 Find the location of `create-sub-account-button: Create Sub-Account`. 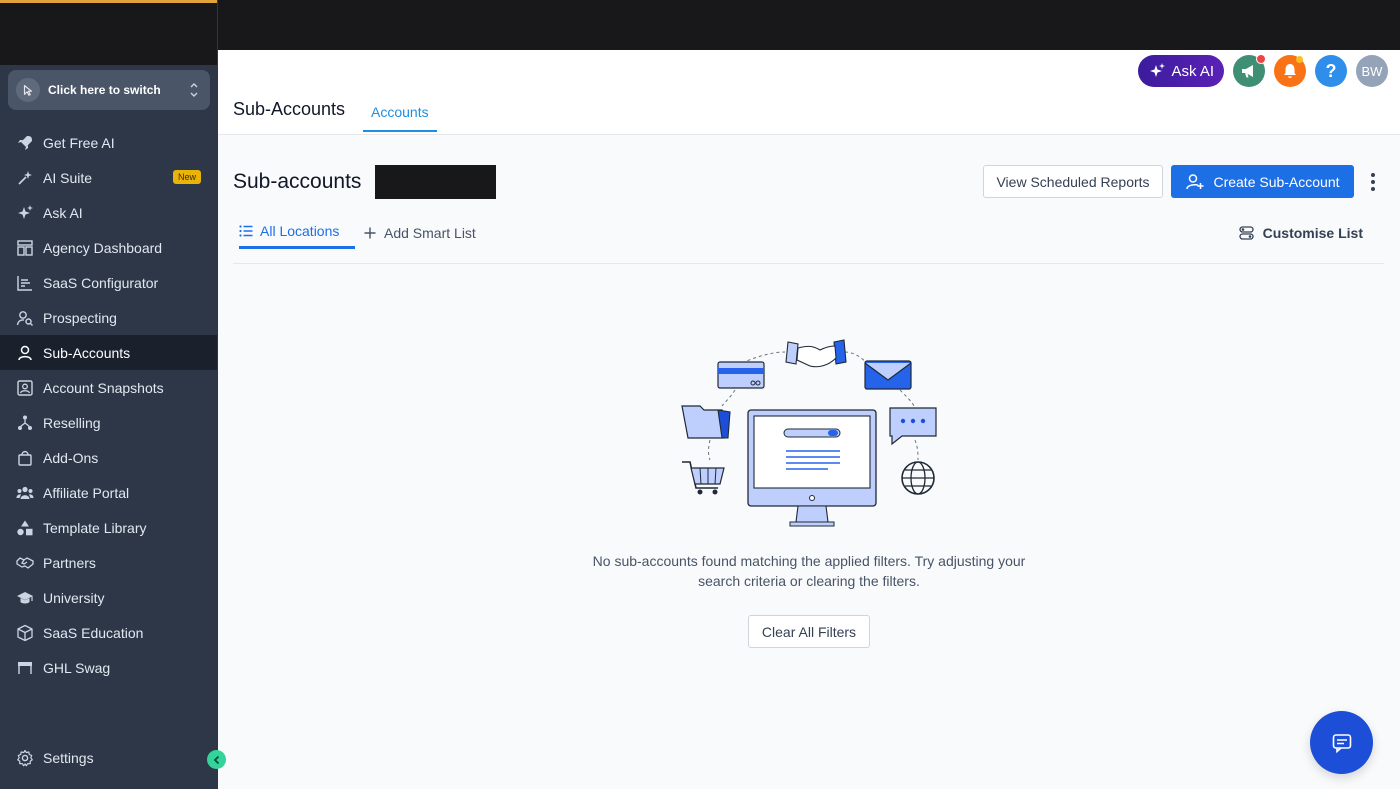

create-sub-account-button: Create Sub-Account is located at coordinates (1262, 181).